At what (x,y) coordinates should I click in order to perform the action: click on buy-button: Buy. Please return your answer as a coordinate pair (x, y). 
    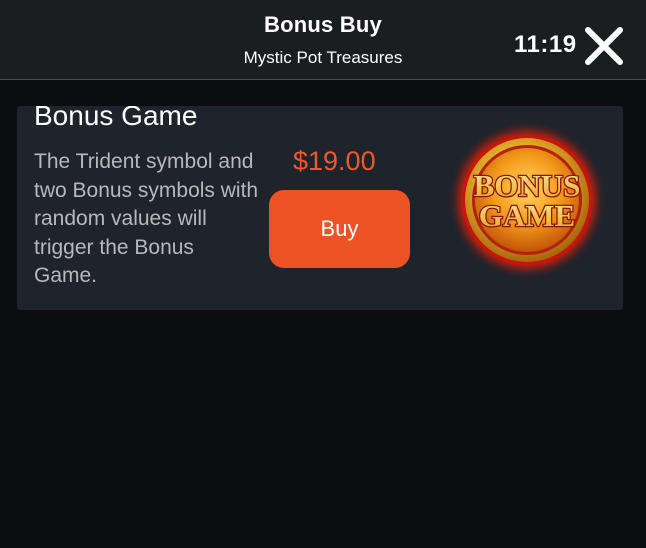
    Looking at the image, I should click on (339, 229).